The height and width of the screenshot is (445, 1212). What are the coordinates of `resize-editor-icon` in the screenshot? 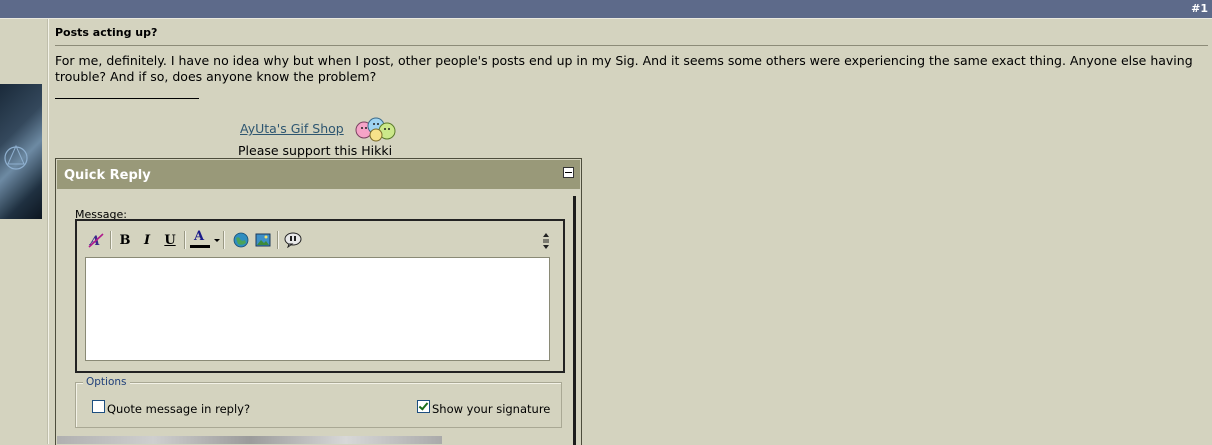 It's located at (546, 241).